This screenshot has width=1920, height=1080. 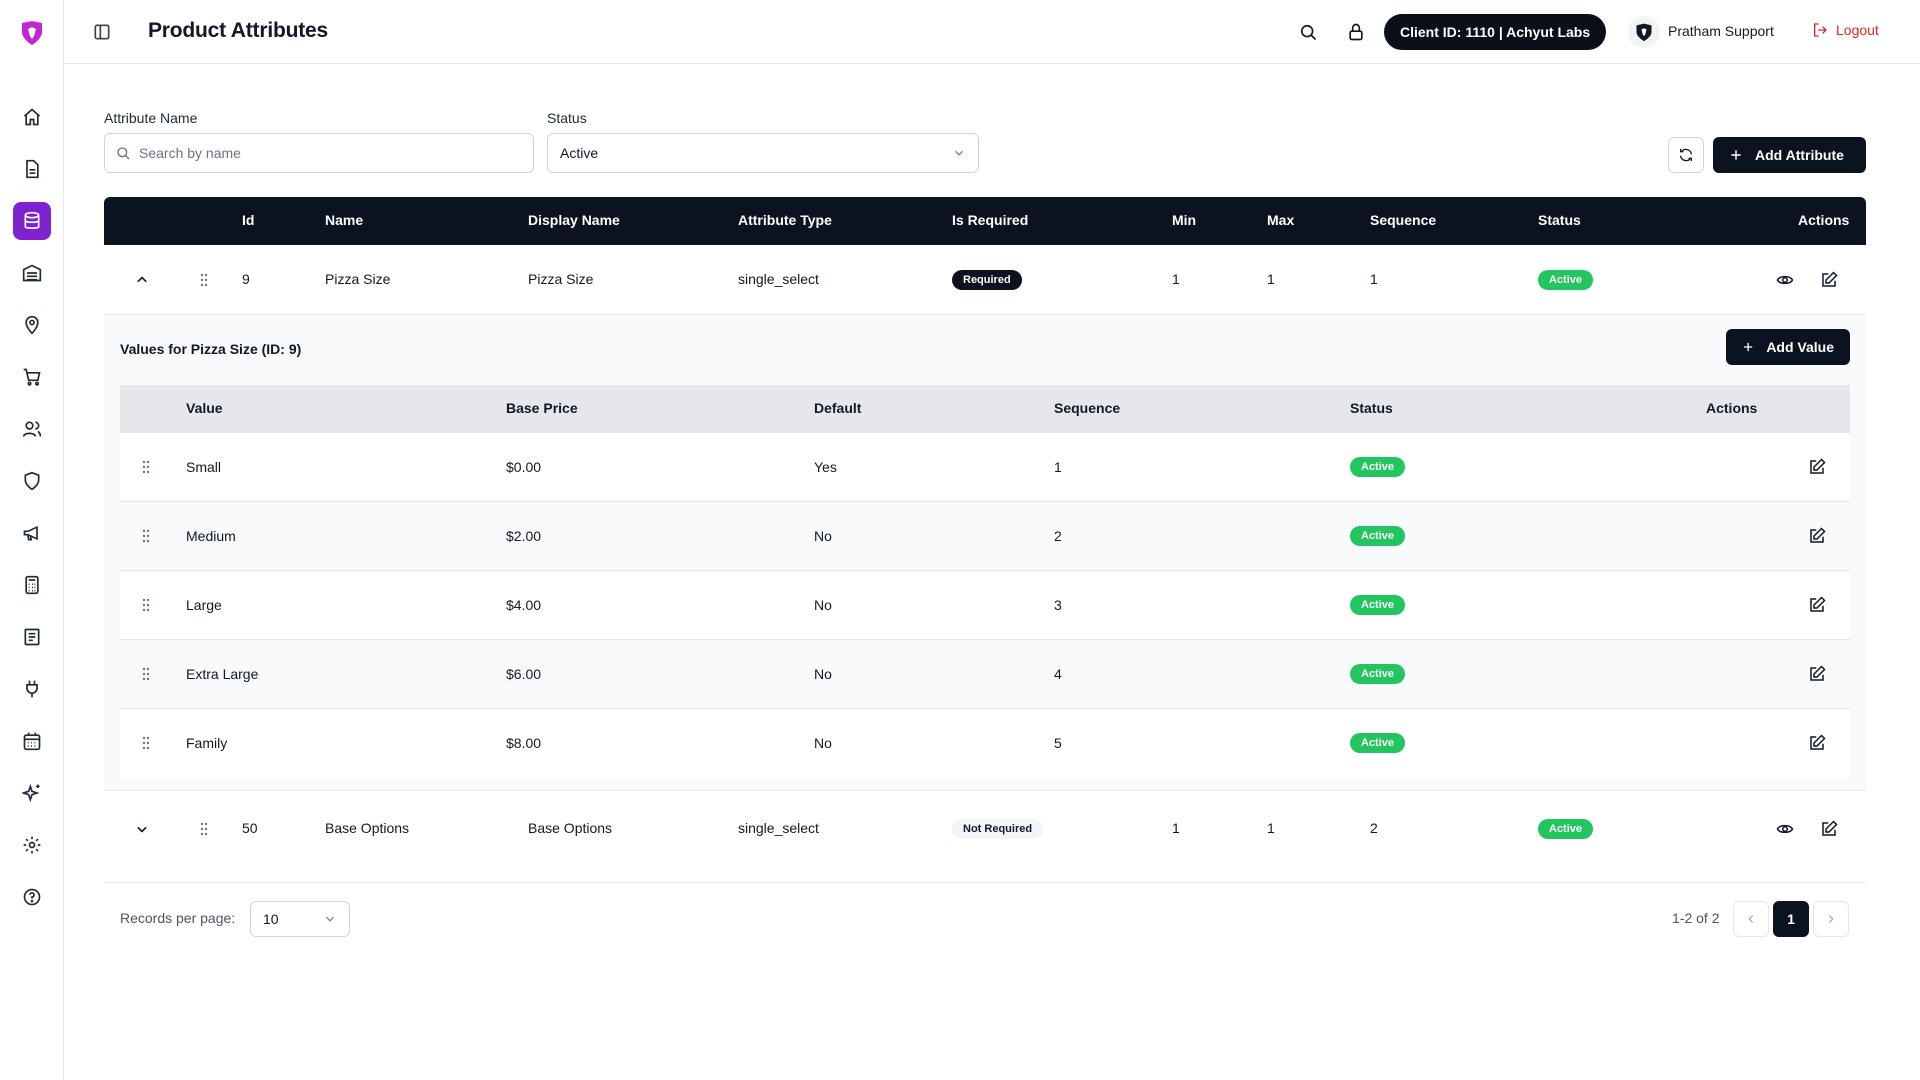 I want to click on logout-button: Logout, so click(x=1845, y=30).